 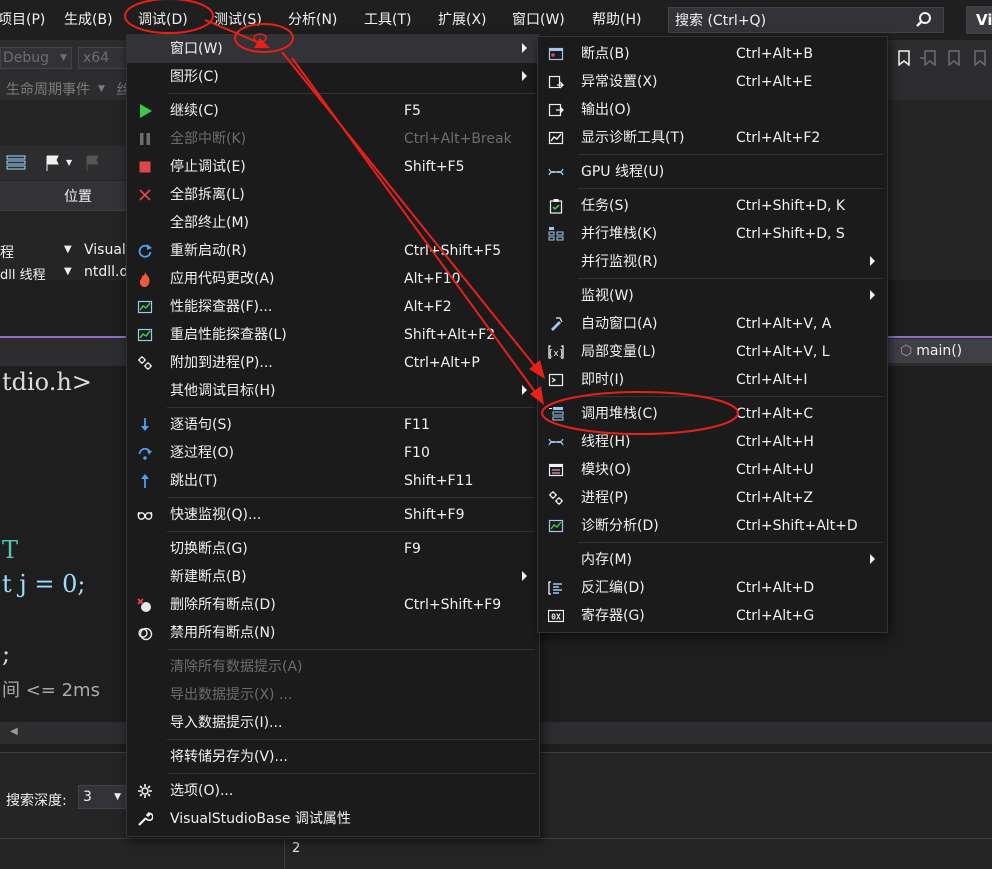 What do you see at coordinates (333, 667) in the screenshot?
I see `debug-menu-item-26: 清除所有数据提示(A)` at bounding box center [333, 667].